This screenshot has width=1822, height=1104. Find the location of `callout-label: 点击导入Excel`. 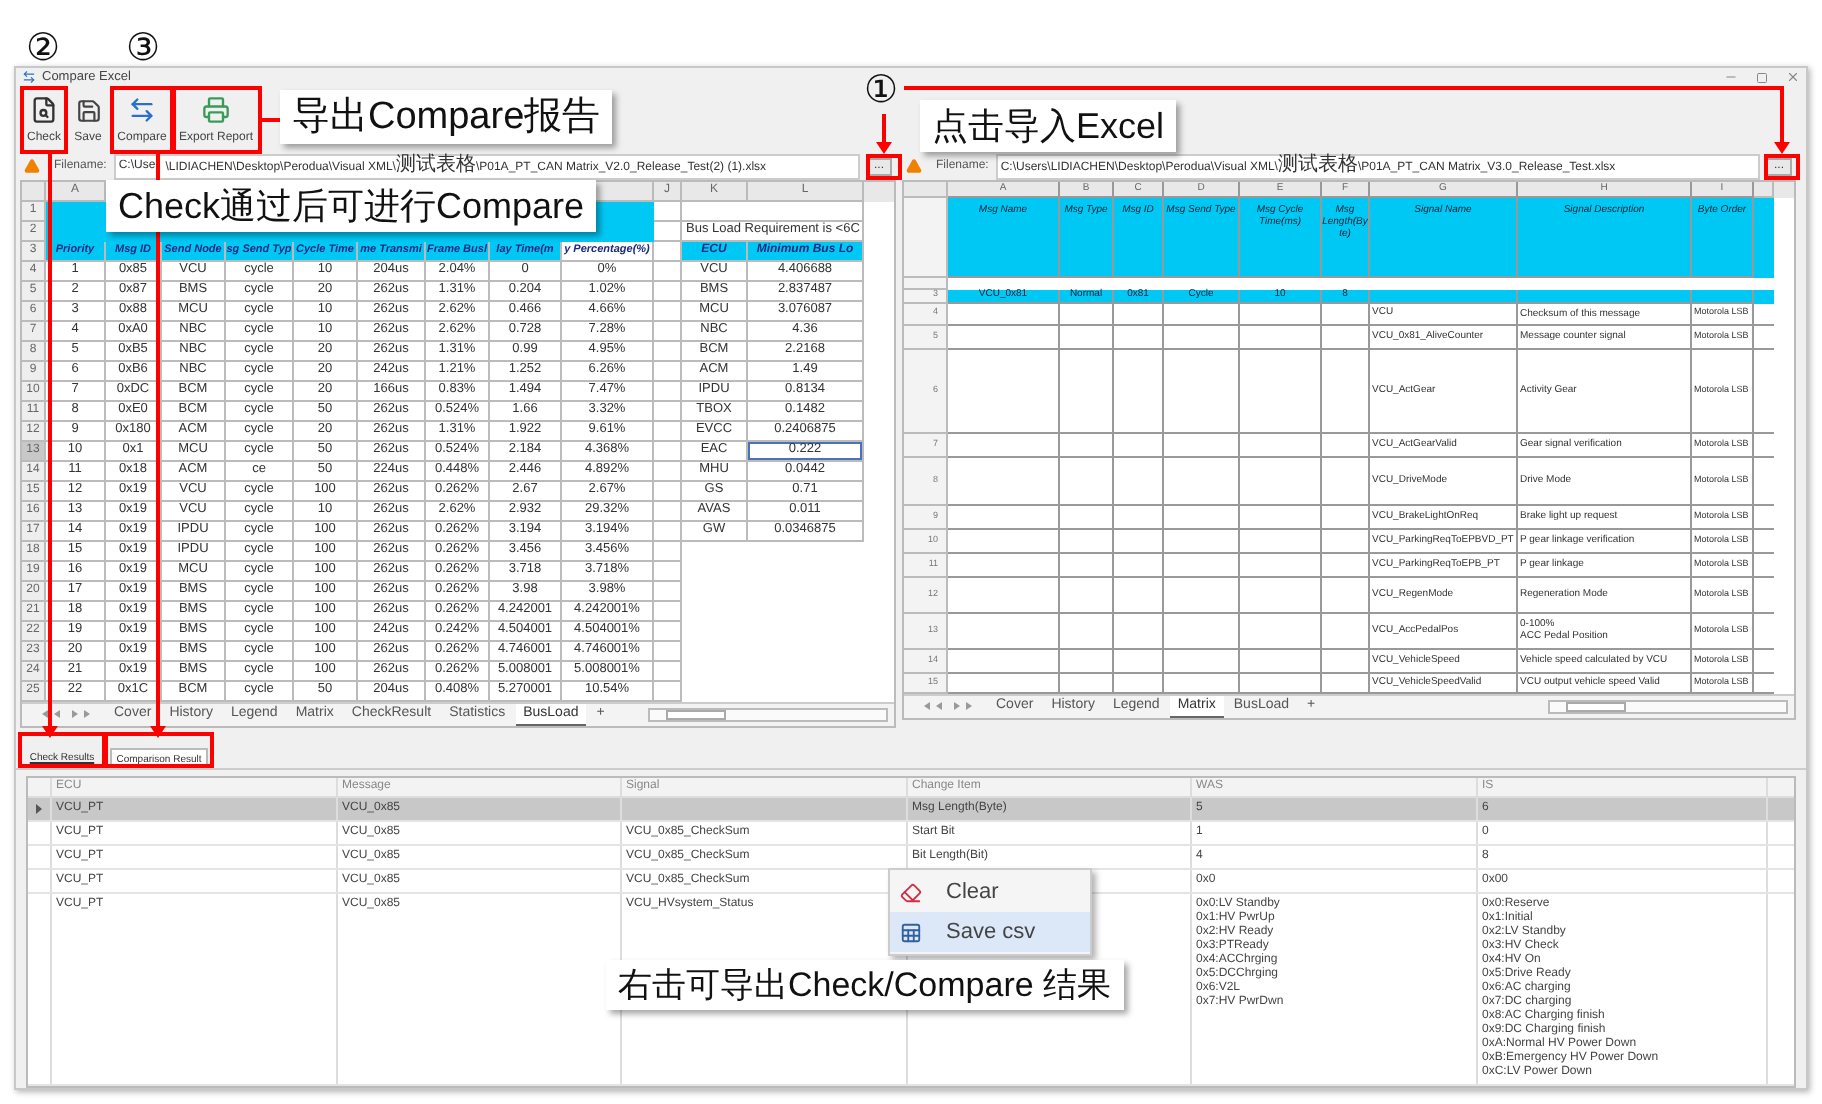

callout-label: 点击导入Excel is located at coordinates (1048, 126).